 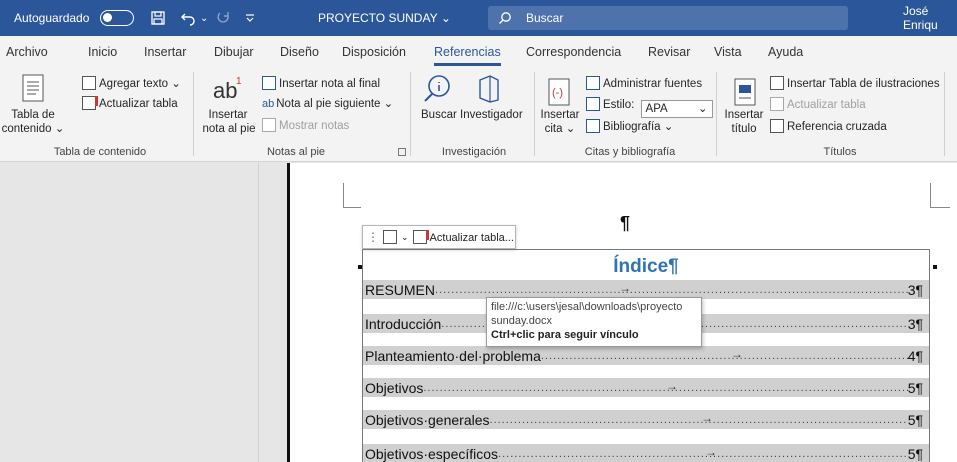 What do you see at coordinates (299, 52) in the screenshot?
I see `tab-diseno: Diseño` at bounding box center [299, 52].